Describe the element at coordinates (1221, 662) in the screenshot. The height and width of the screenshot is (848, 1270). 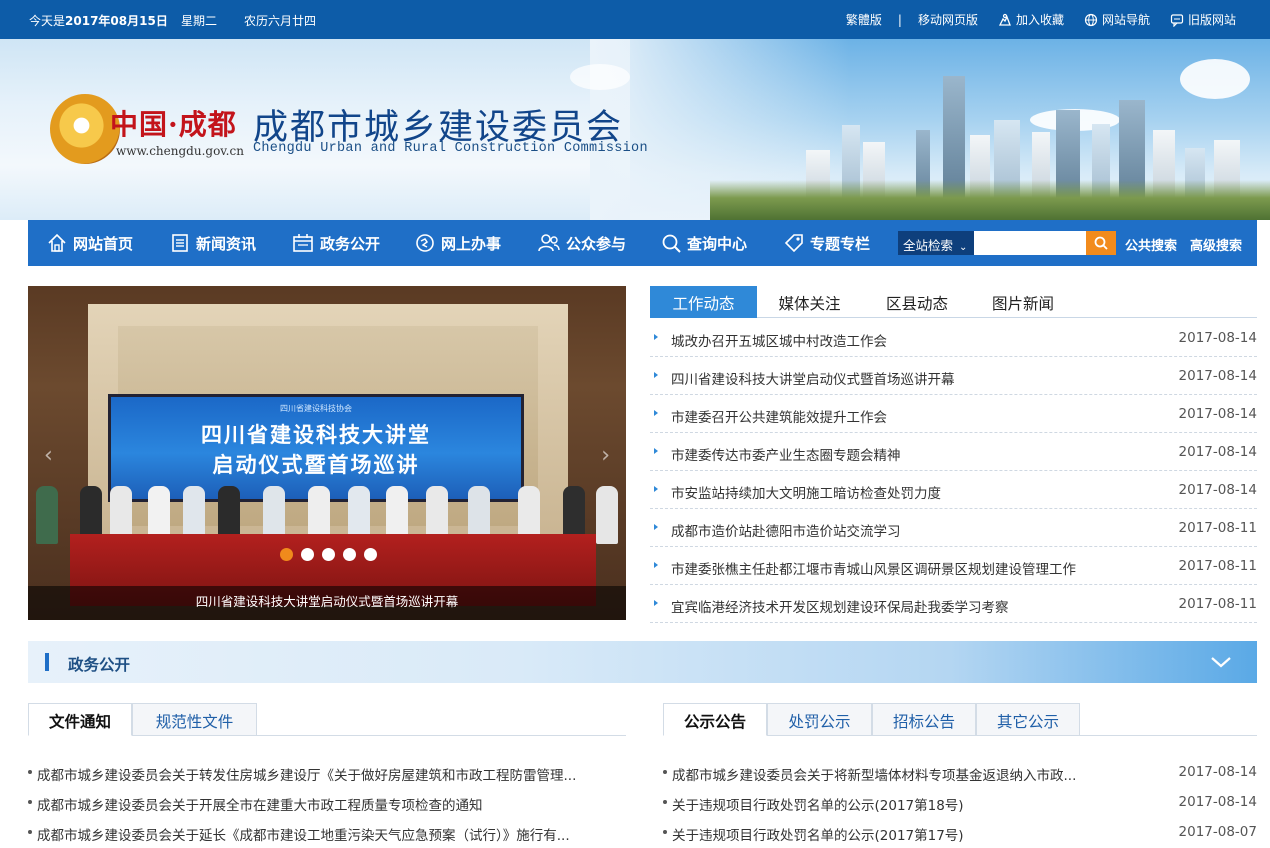
I see `chevron-down-icon` at that location.